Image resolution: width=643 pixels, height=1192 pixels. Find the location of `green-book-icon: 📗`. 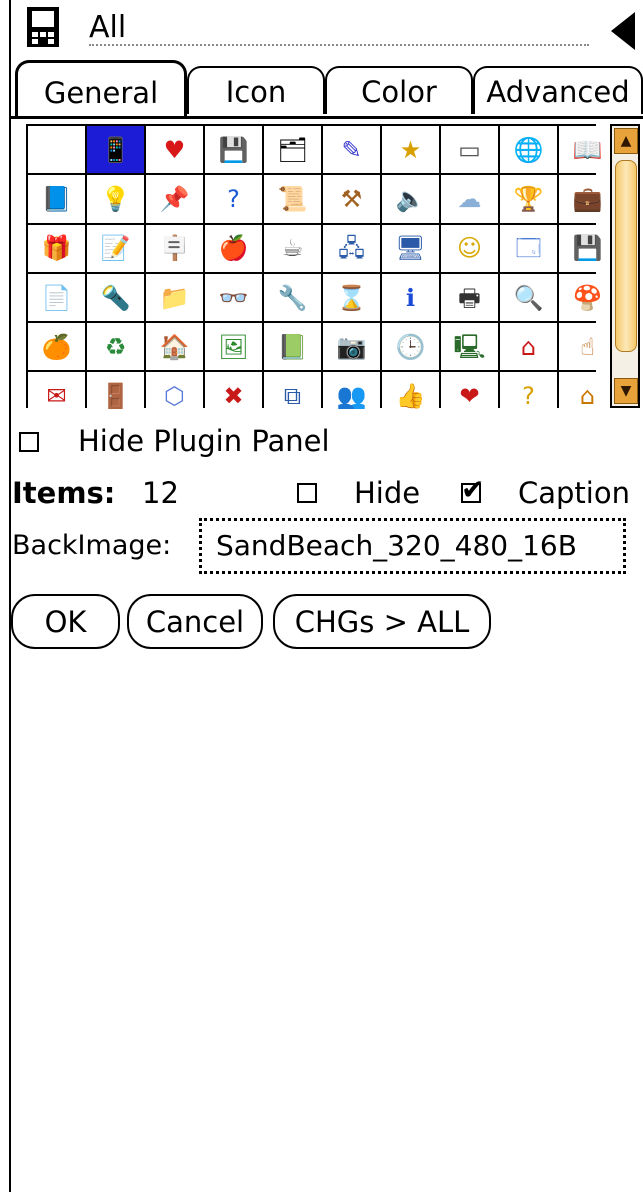

green-book-icon: 📗 is located at coordinates (292, 347).